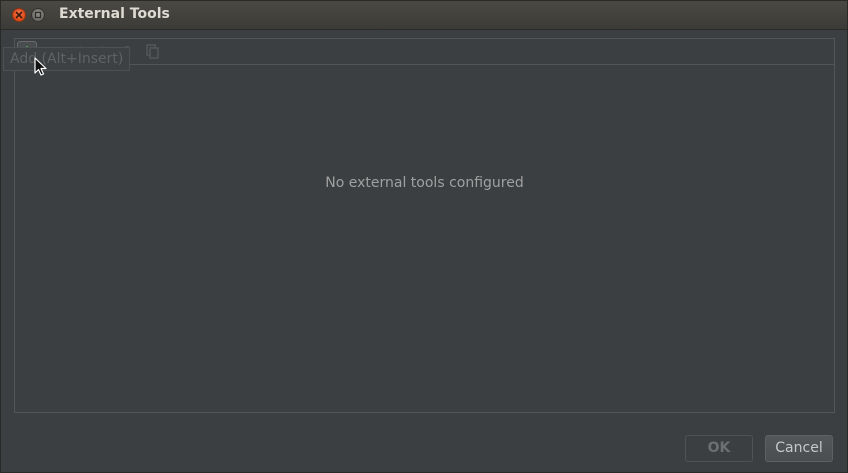 The image size is (848, 473). I want to click on window-maximize-button, so click(38, 15).